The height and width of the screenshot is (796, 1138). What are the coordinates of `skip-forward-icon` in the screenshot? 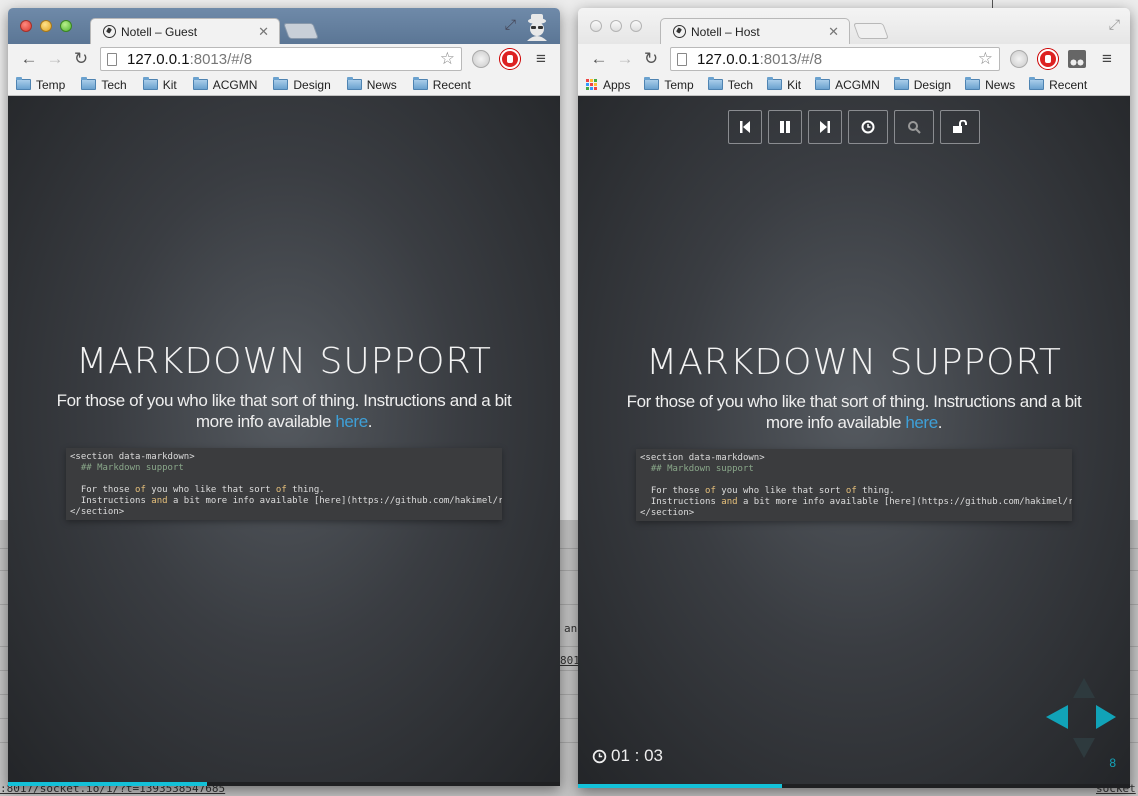 It's located at (825, 127).